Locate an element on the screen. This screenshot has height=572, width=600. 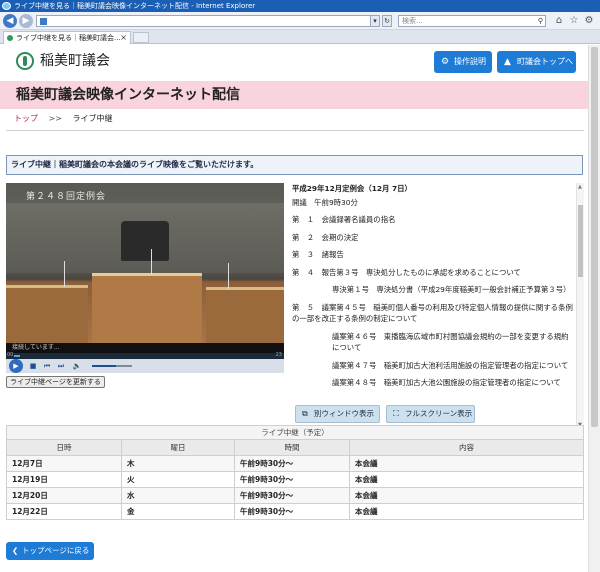
back-to-top-label: トップページに戻る is located at coordinates (56, 550).